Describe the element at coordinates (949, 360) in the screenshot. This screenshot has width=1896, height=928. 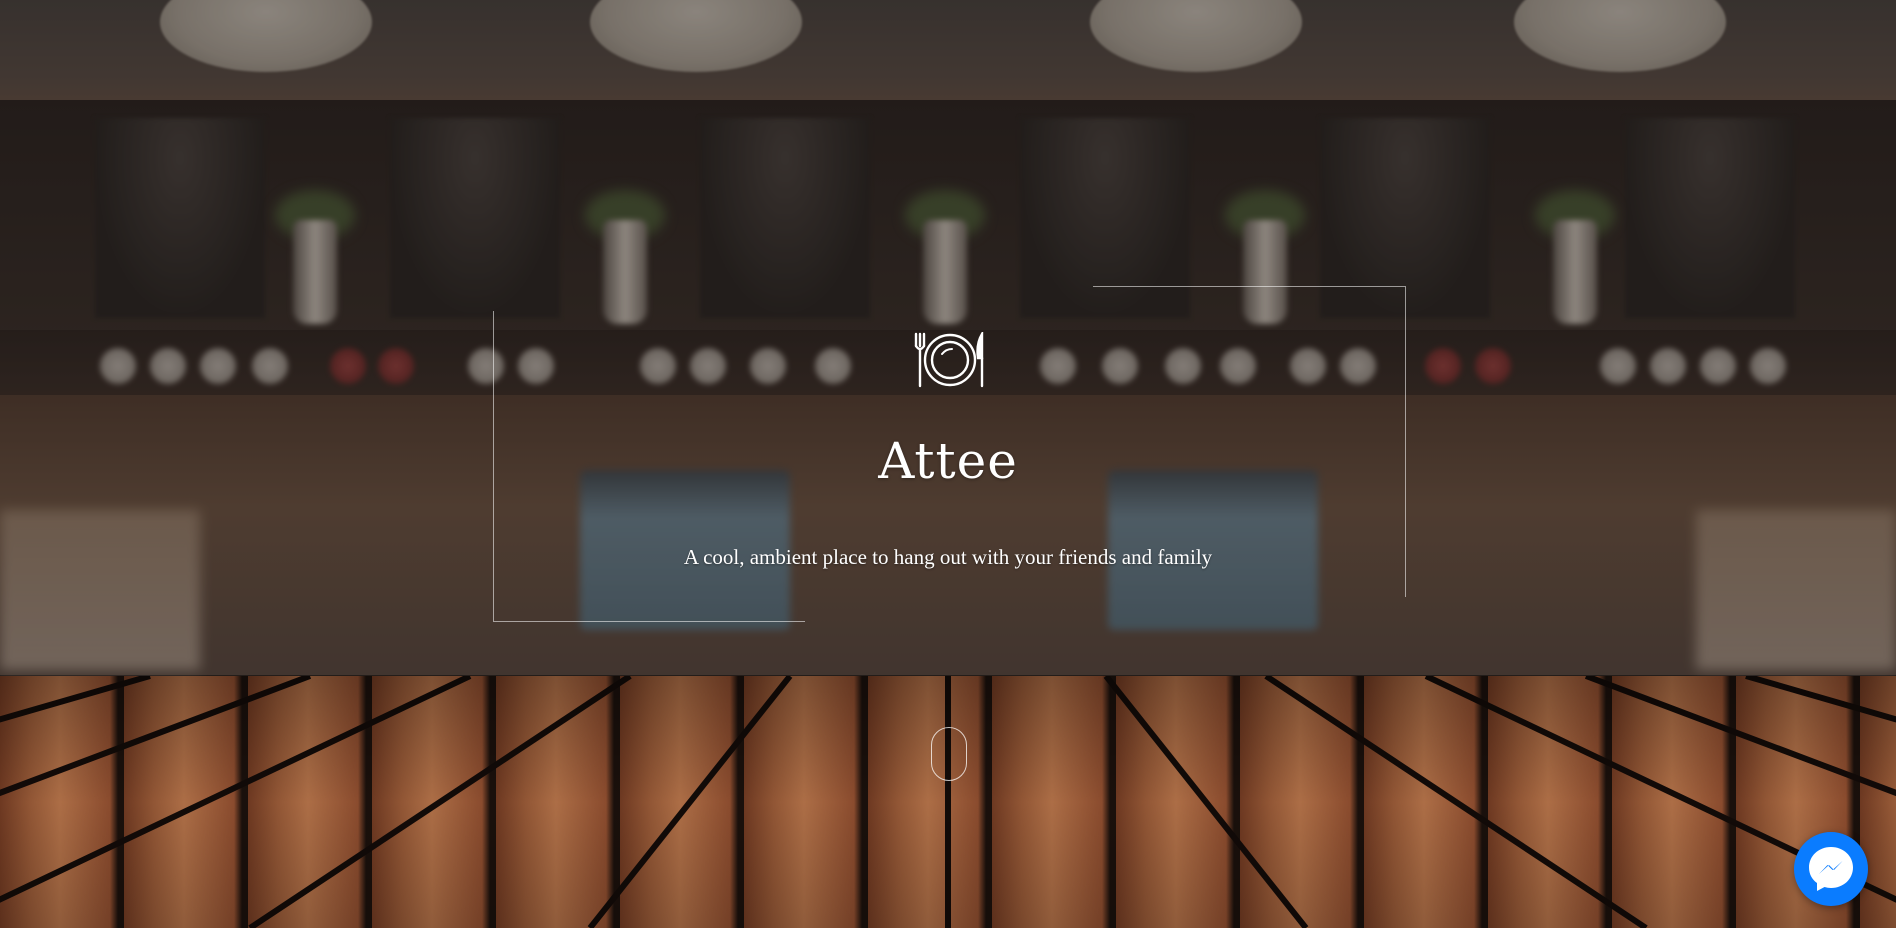
I see `plate-fork-knife-icon` at that location.